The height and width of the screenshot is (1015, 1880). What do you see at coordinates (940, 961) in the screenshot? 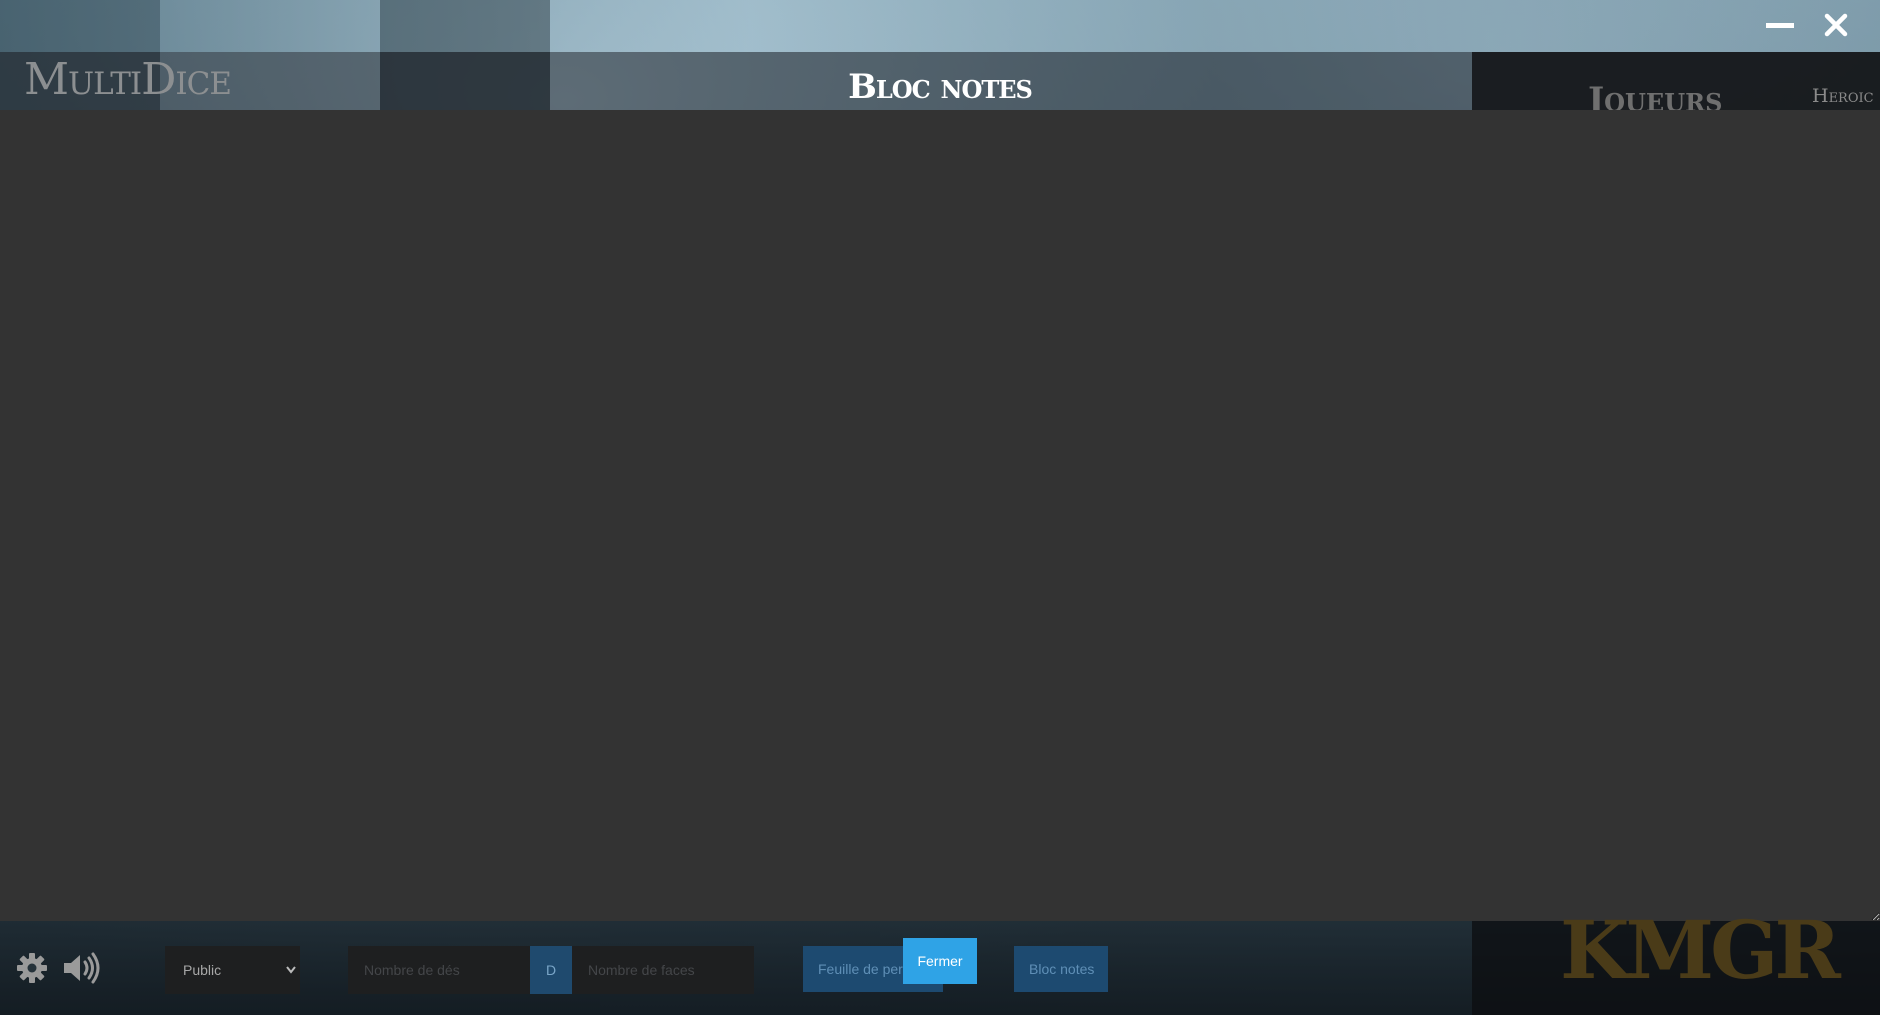
I see `fermer-button: Fermer` at bounding box center [940, 961].